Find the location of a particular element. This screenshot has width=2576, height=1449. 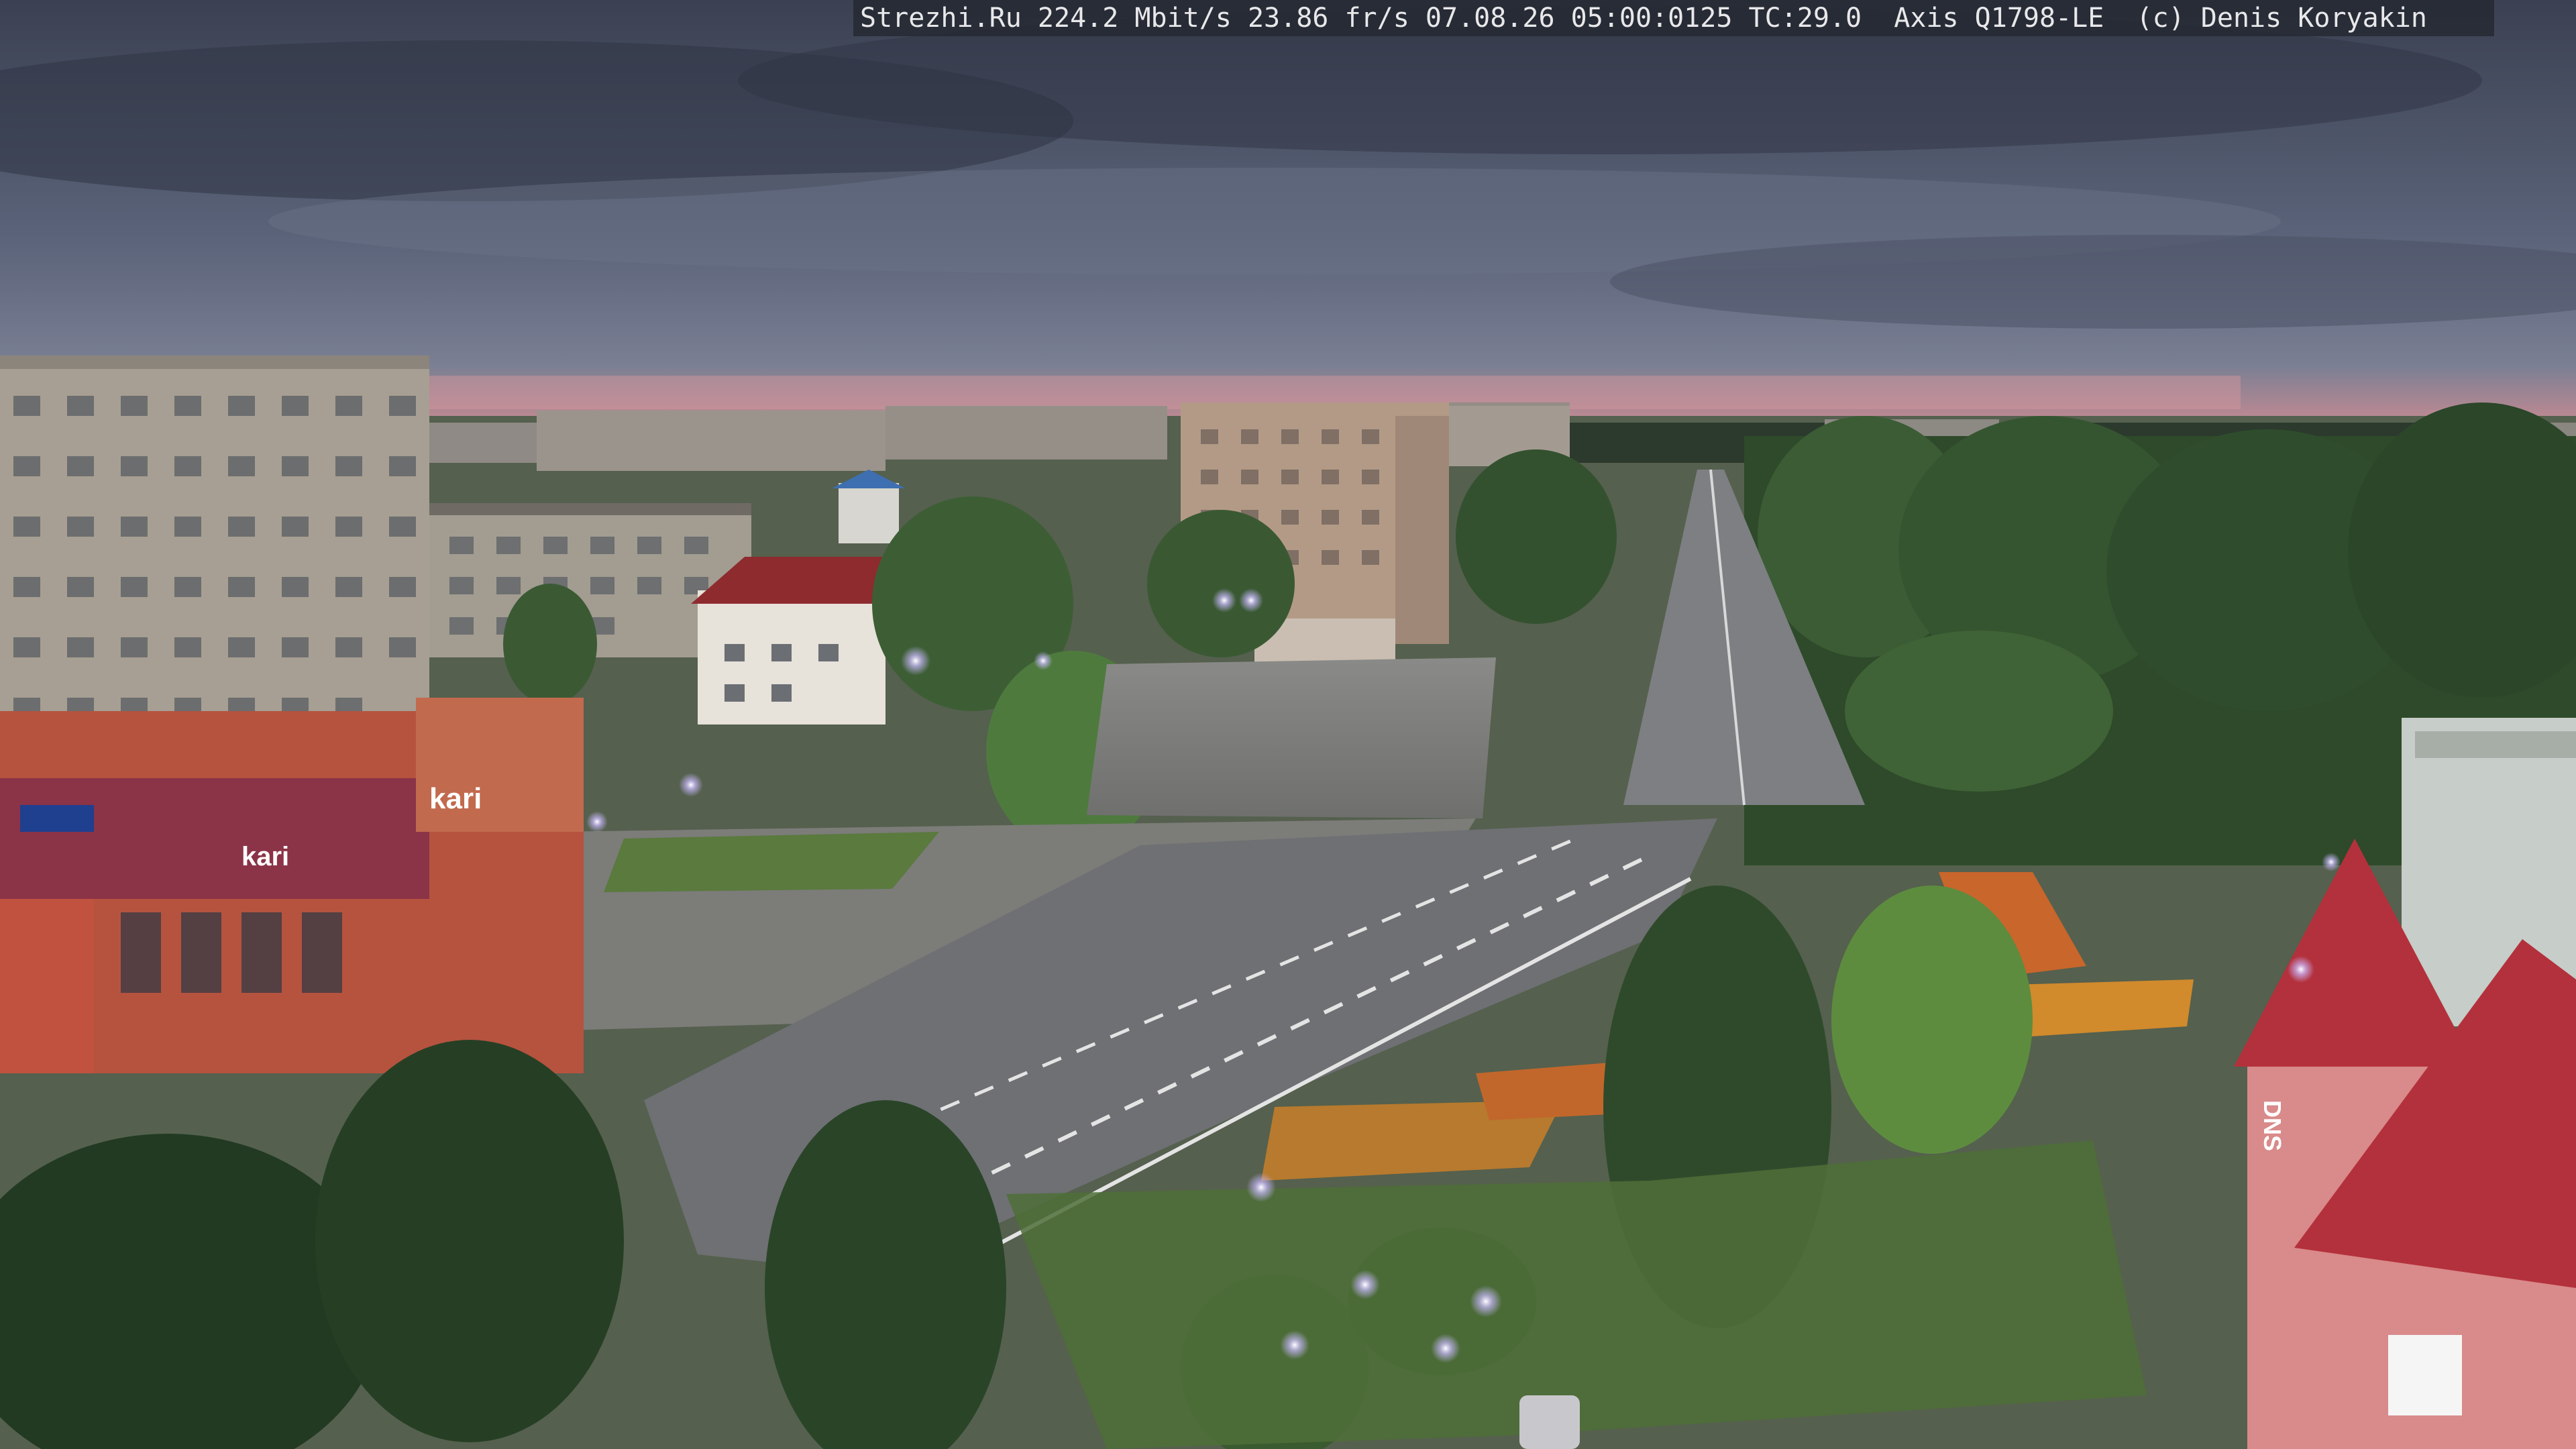

kari-sign-lower: kari is located at coordinates (265, 856).